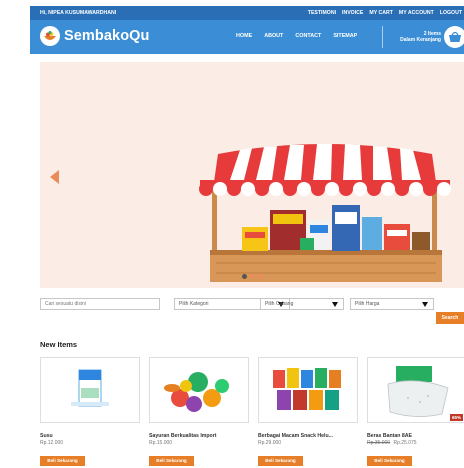 The width and height of the screenshot is (464, 468). What do you see at coordinates (273, 36) in the screenshot?
I see `nav-about: ABOUT` at bounding box center [273, 36].